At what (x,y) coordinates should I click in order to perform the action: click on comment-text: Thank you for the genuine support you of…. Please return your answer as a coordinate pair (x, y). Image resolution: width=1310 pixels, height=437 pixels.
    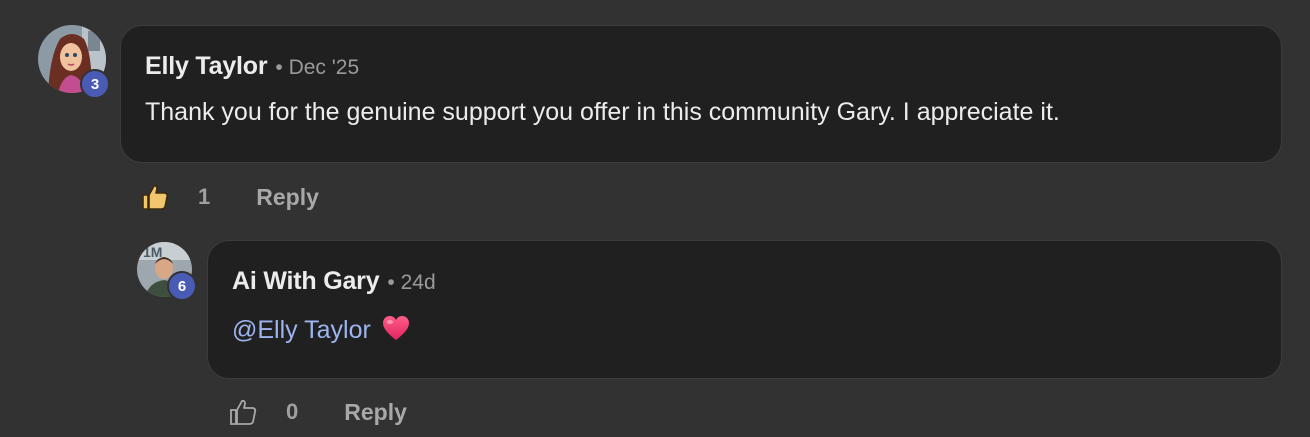
    Looking at the image, I should click on (602, 112).